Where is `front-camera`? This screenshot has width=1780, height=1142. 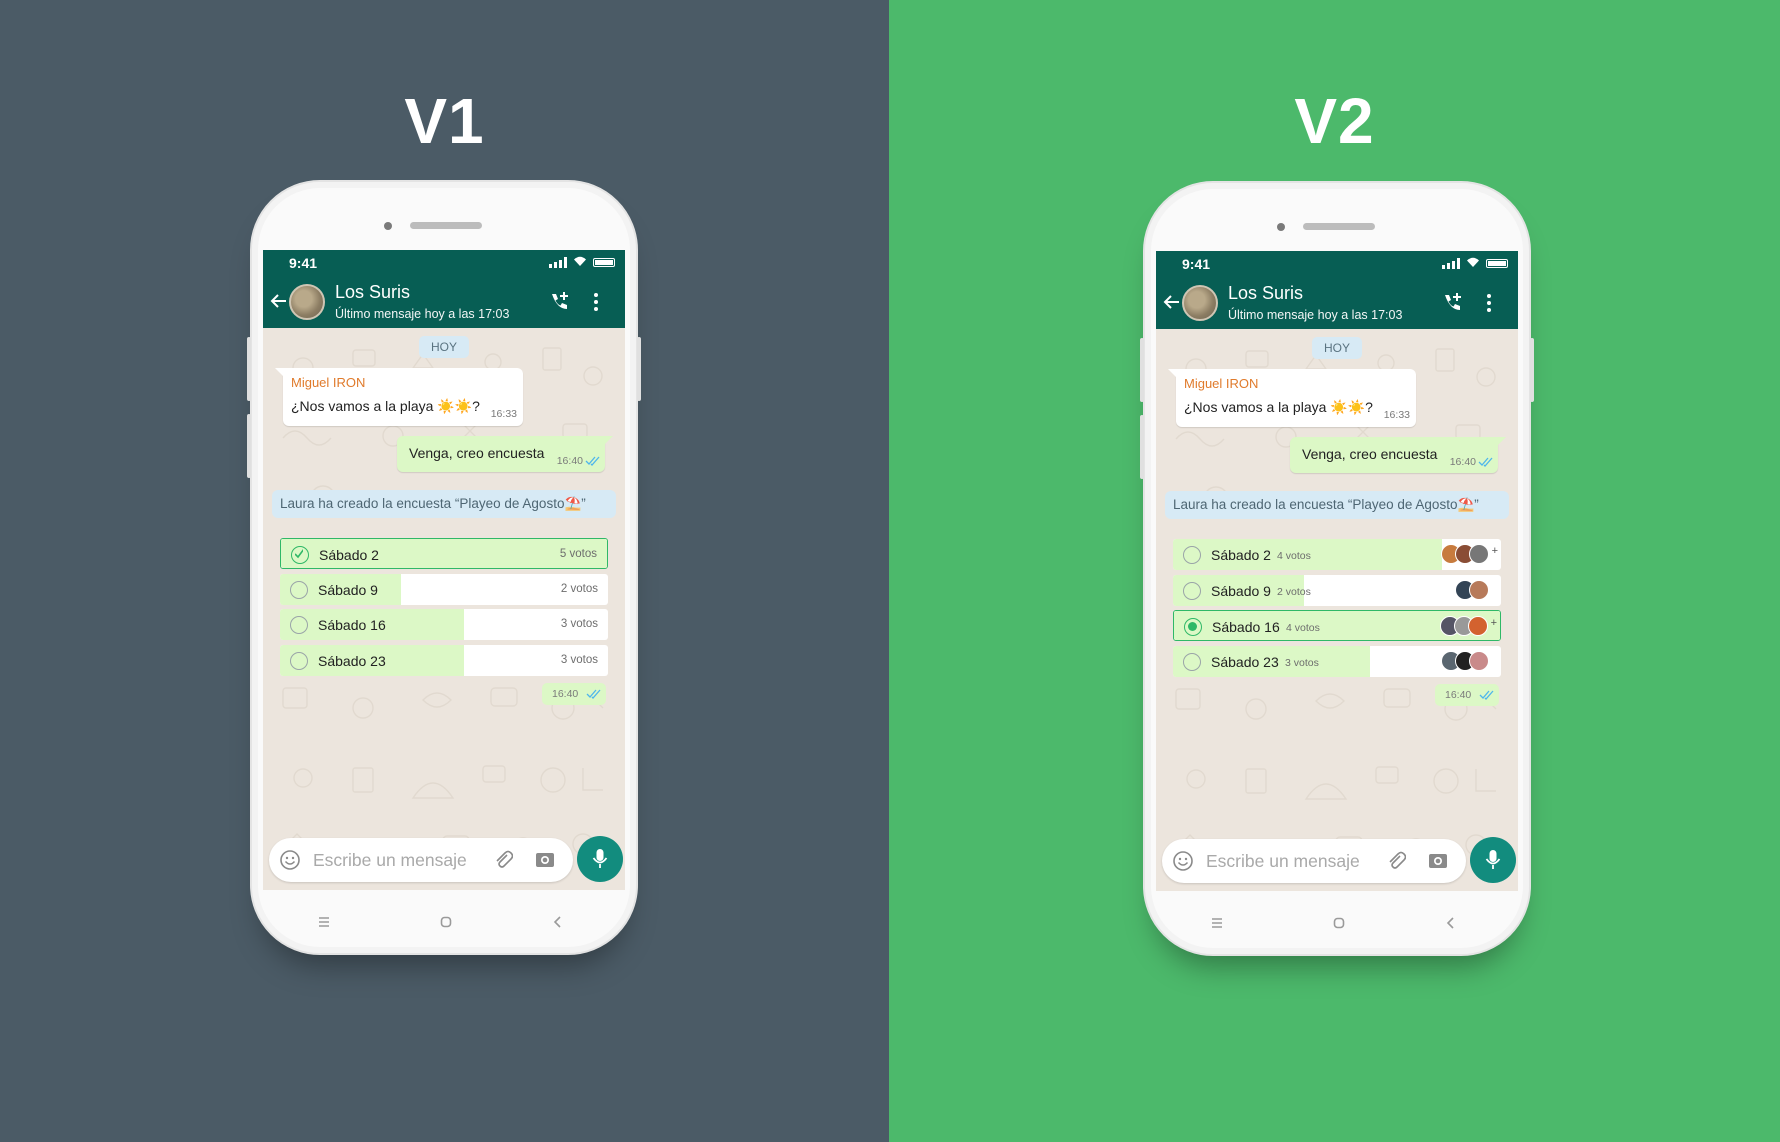
front-camera is located at coordinates (388, 226).